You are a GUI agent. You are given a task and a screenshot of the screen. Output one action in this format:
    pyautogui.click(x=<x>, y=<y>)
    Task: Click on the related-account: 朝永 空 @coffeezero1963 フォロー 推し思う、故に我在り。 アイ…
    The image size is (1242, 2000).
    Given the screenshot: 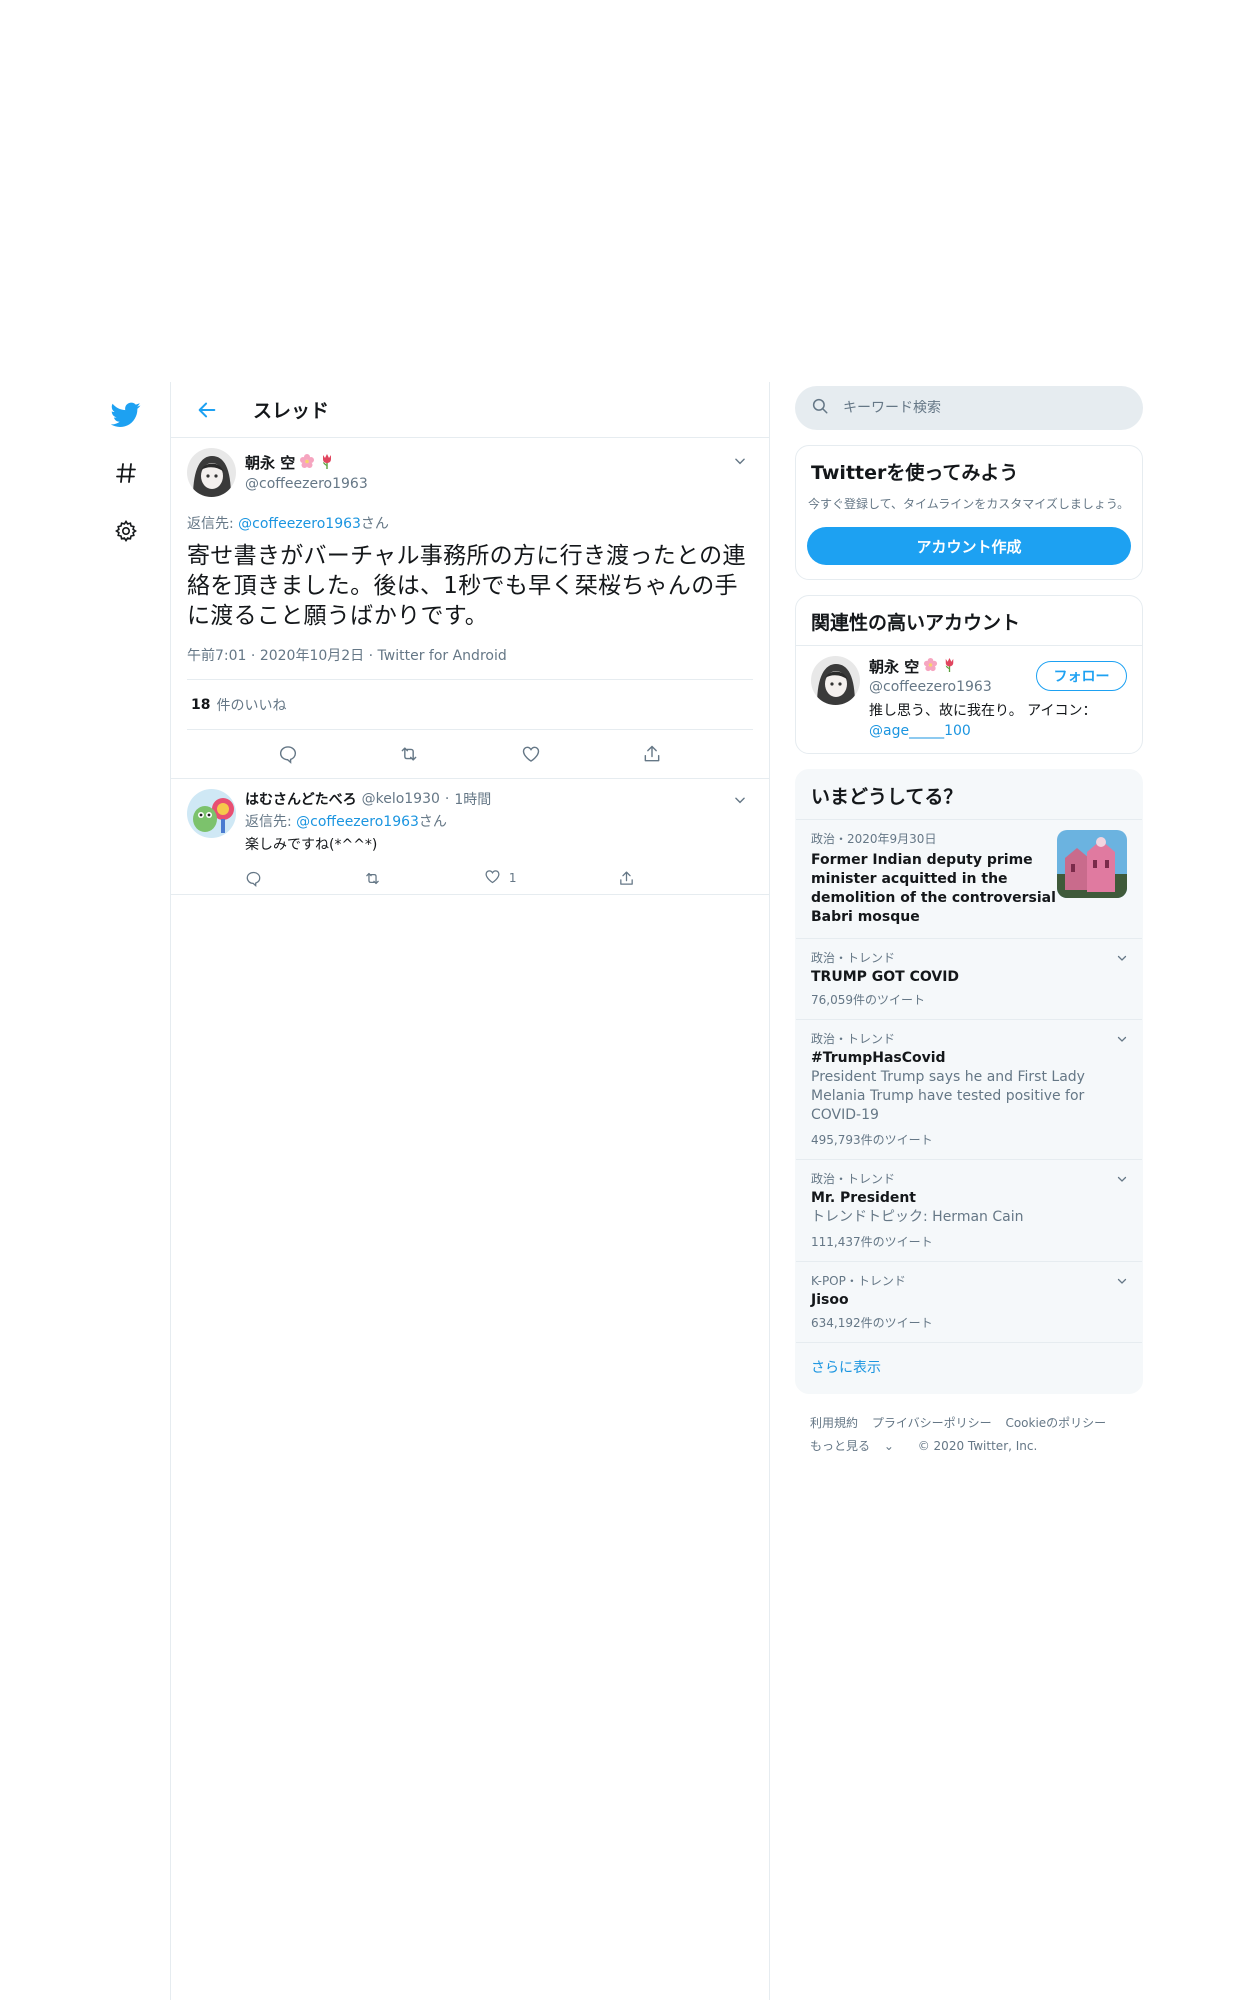 What is the action you would take?
    pyautogui.click(x=969, y=699)
    